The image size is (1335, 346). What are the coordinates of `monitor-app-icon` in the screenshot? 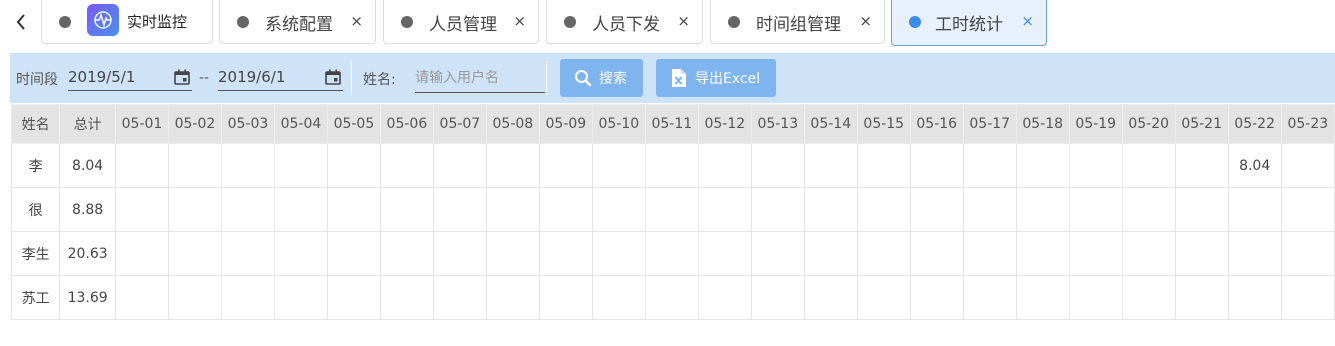 It's located at (103, 20).